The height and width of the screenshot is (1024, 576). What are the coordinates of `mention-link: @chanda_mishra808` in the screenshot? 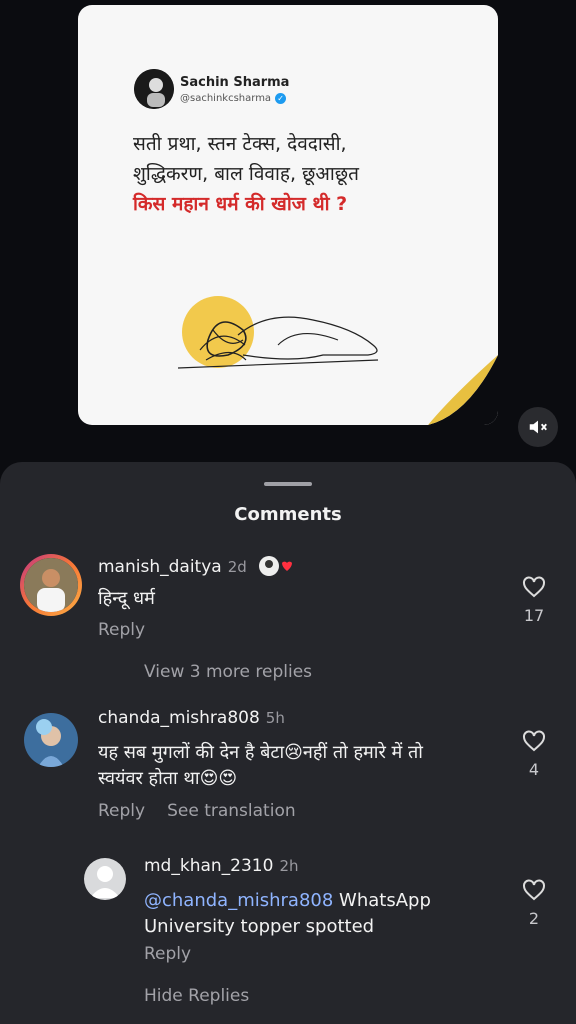 It's located at (238, 900).